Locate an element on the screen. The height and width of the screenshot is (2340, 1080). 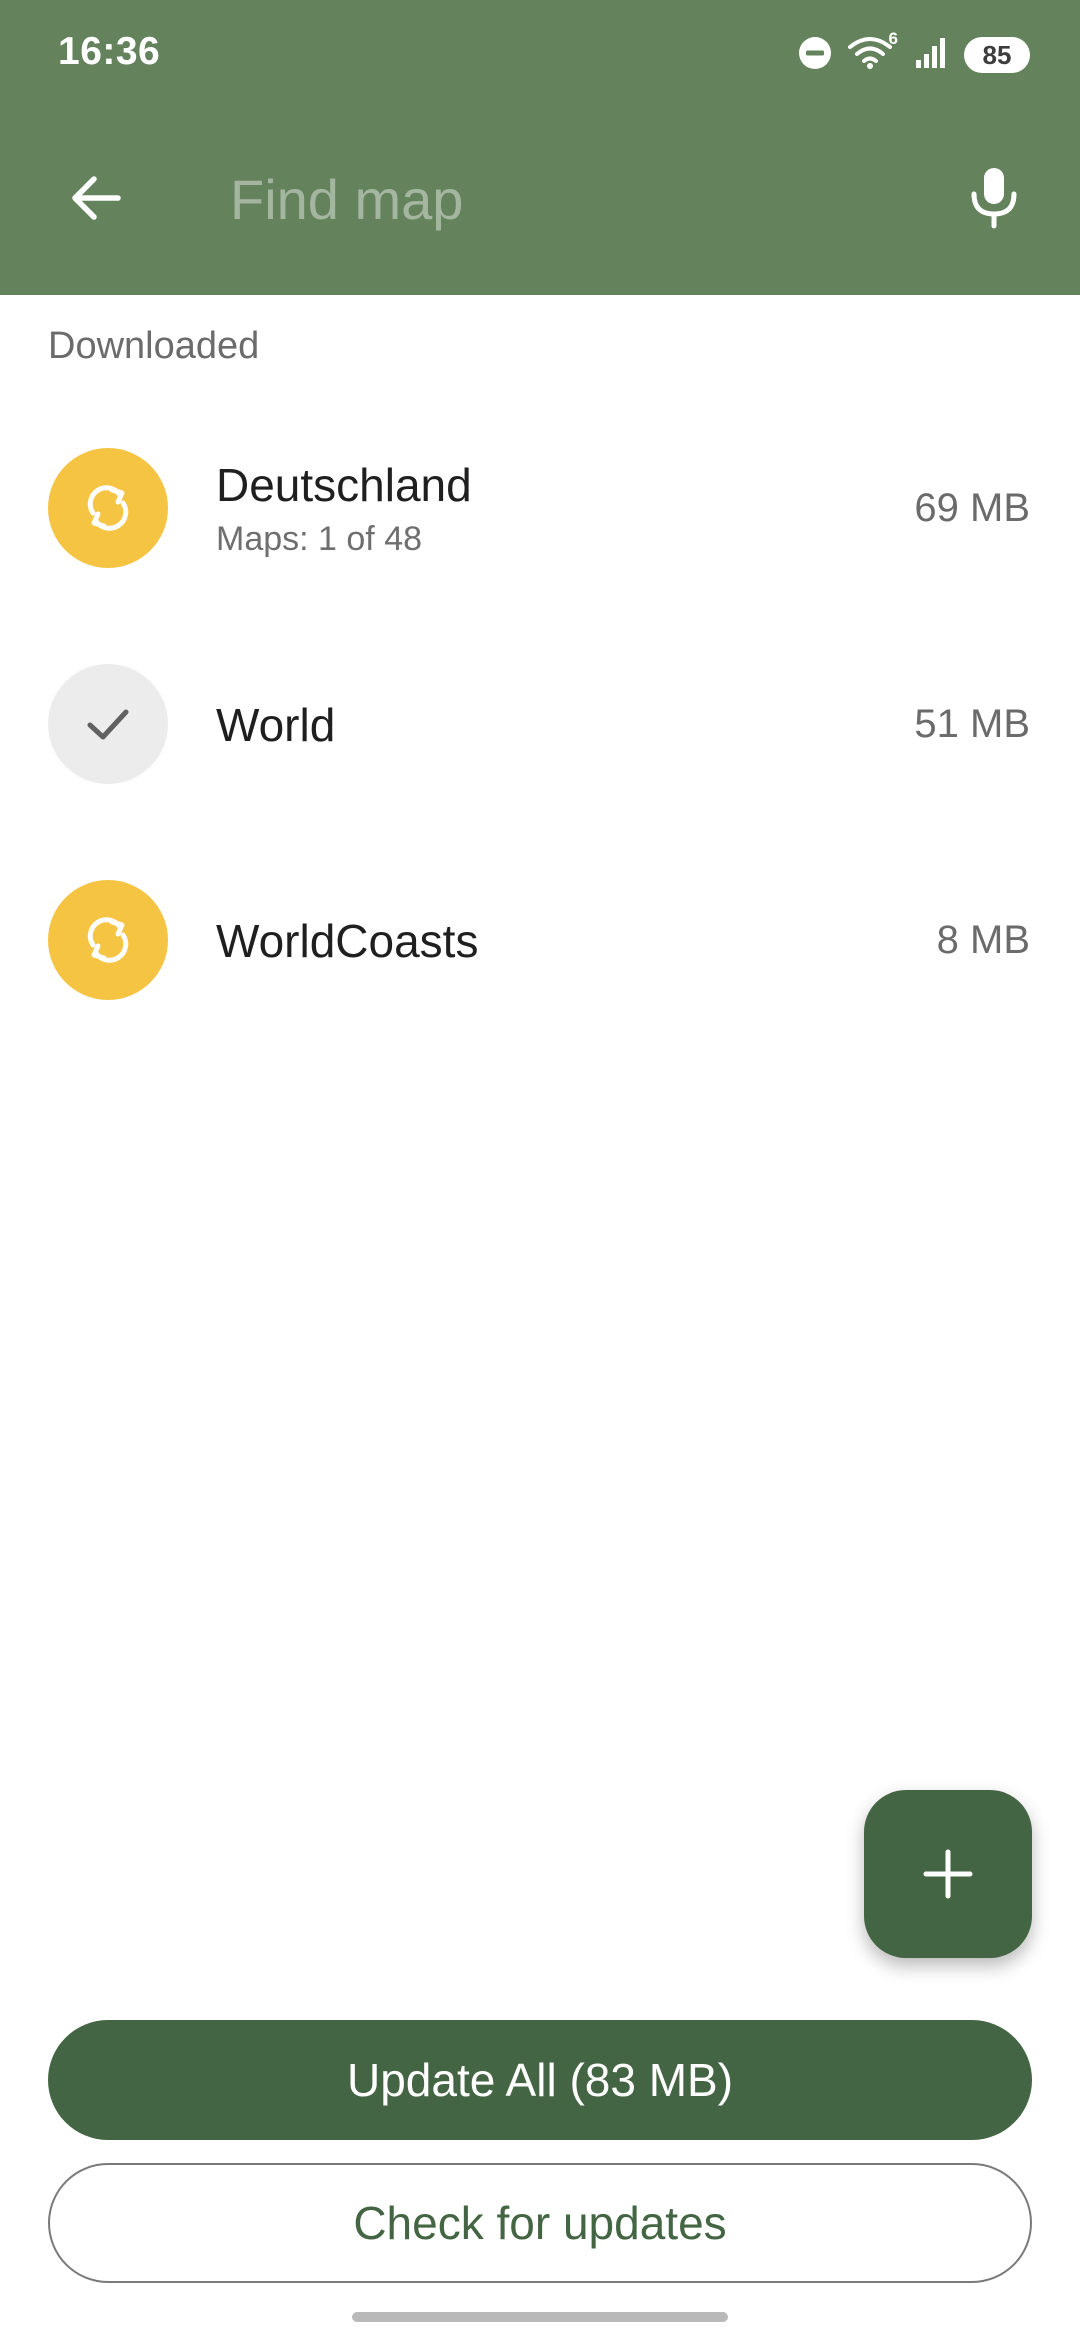
map-size: 8 MB is located at coordinates (983, 940).